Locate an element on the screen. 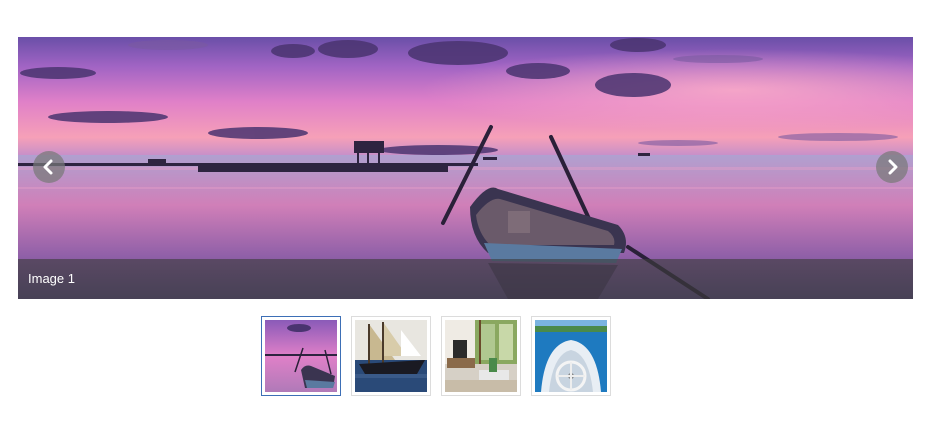 The image size is (934, 438). caption-bar: Image 1 is located at coordinates (465, 279).